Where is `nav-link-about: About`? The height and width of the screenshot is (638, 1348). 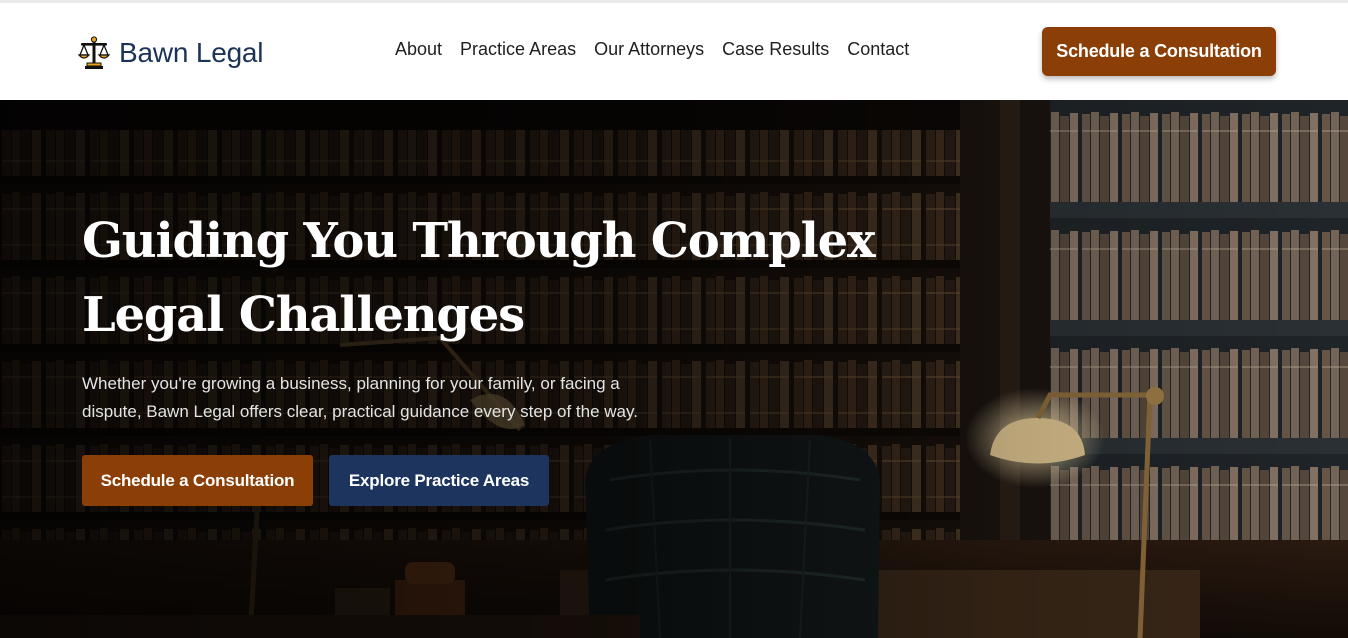
nav-link-about: About is located at coordinates (418, 49).